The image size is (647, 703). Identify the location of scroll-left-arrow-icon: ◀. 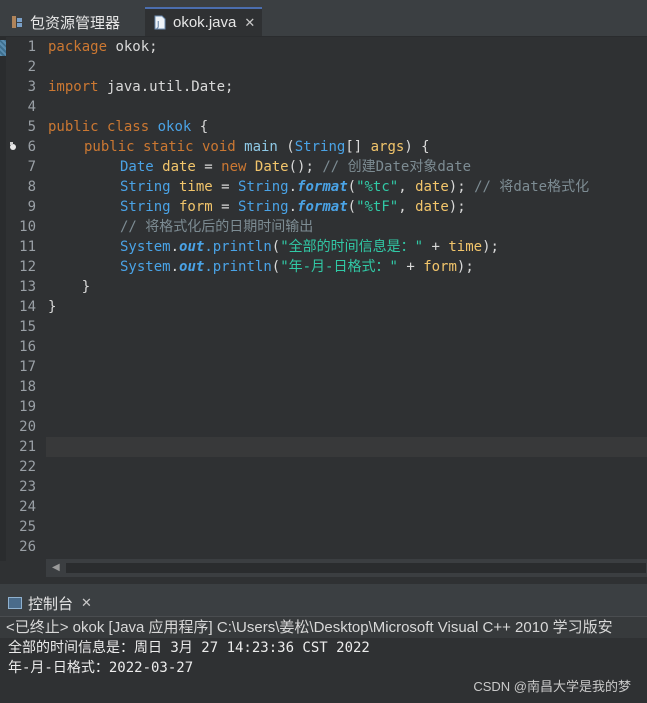
(56, 567).